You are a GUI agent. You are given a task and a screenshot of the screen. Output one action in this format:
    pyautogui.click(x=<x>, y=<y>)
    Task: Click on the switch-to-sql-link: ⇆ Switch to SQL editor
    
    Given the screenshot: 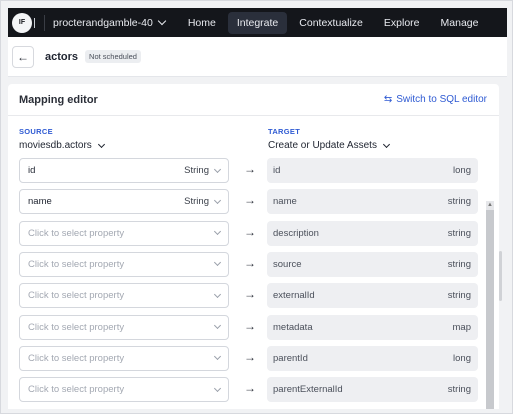 What is the action you would take?
    pyautogui.click(x=435, y=99)
    